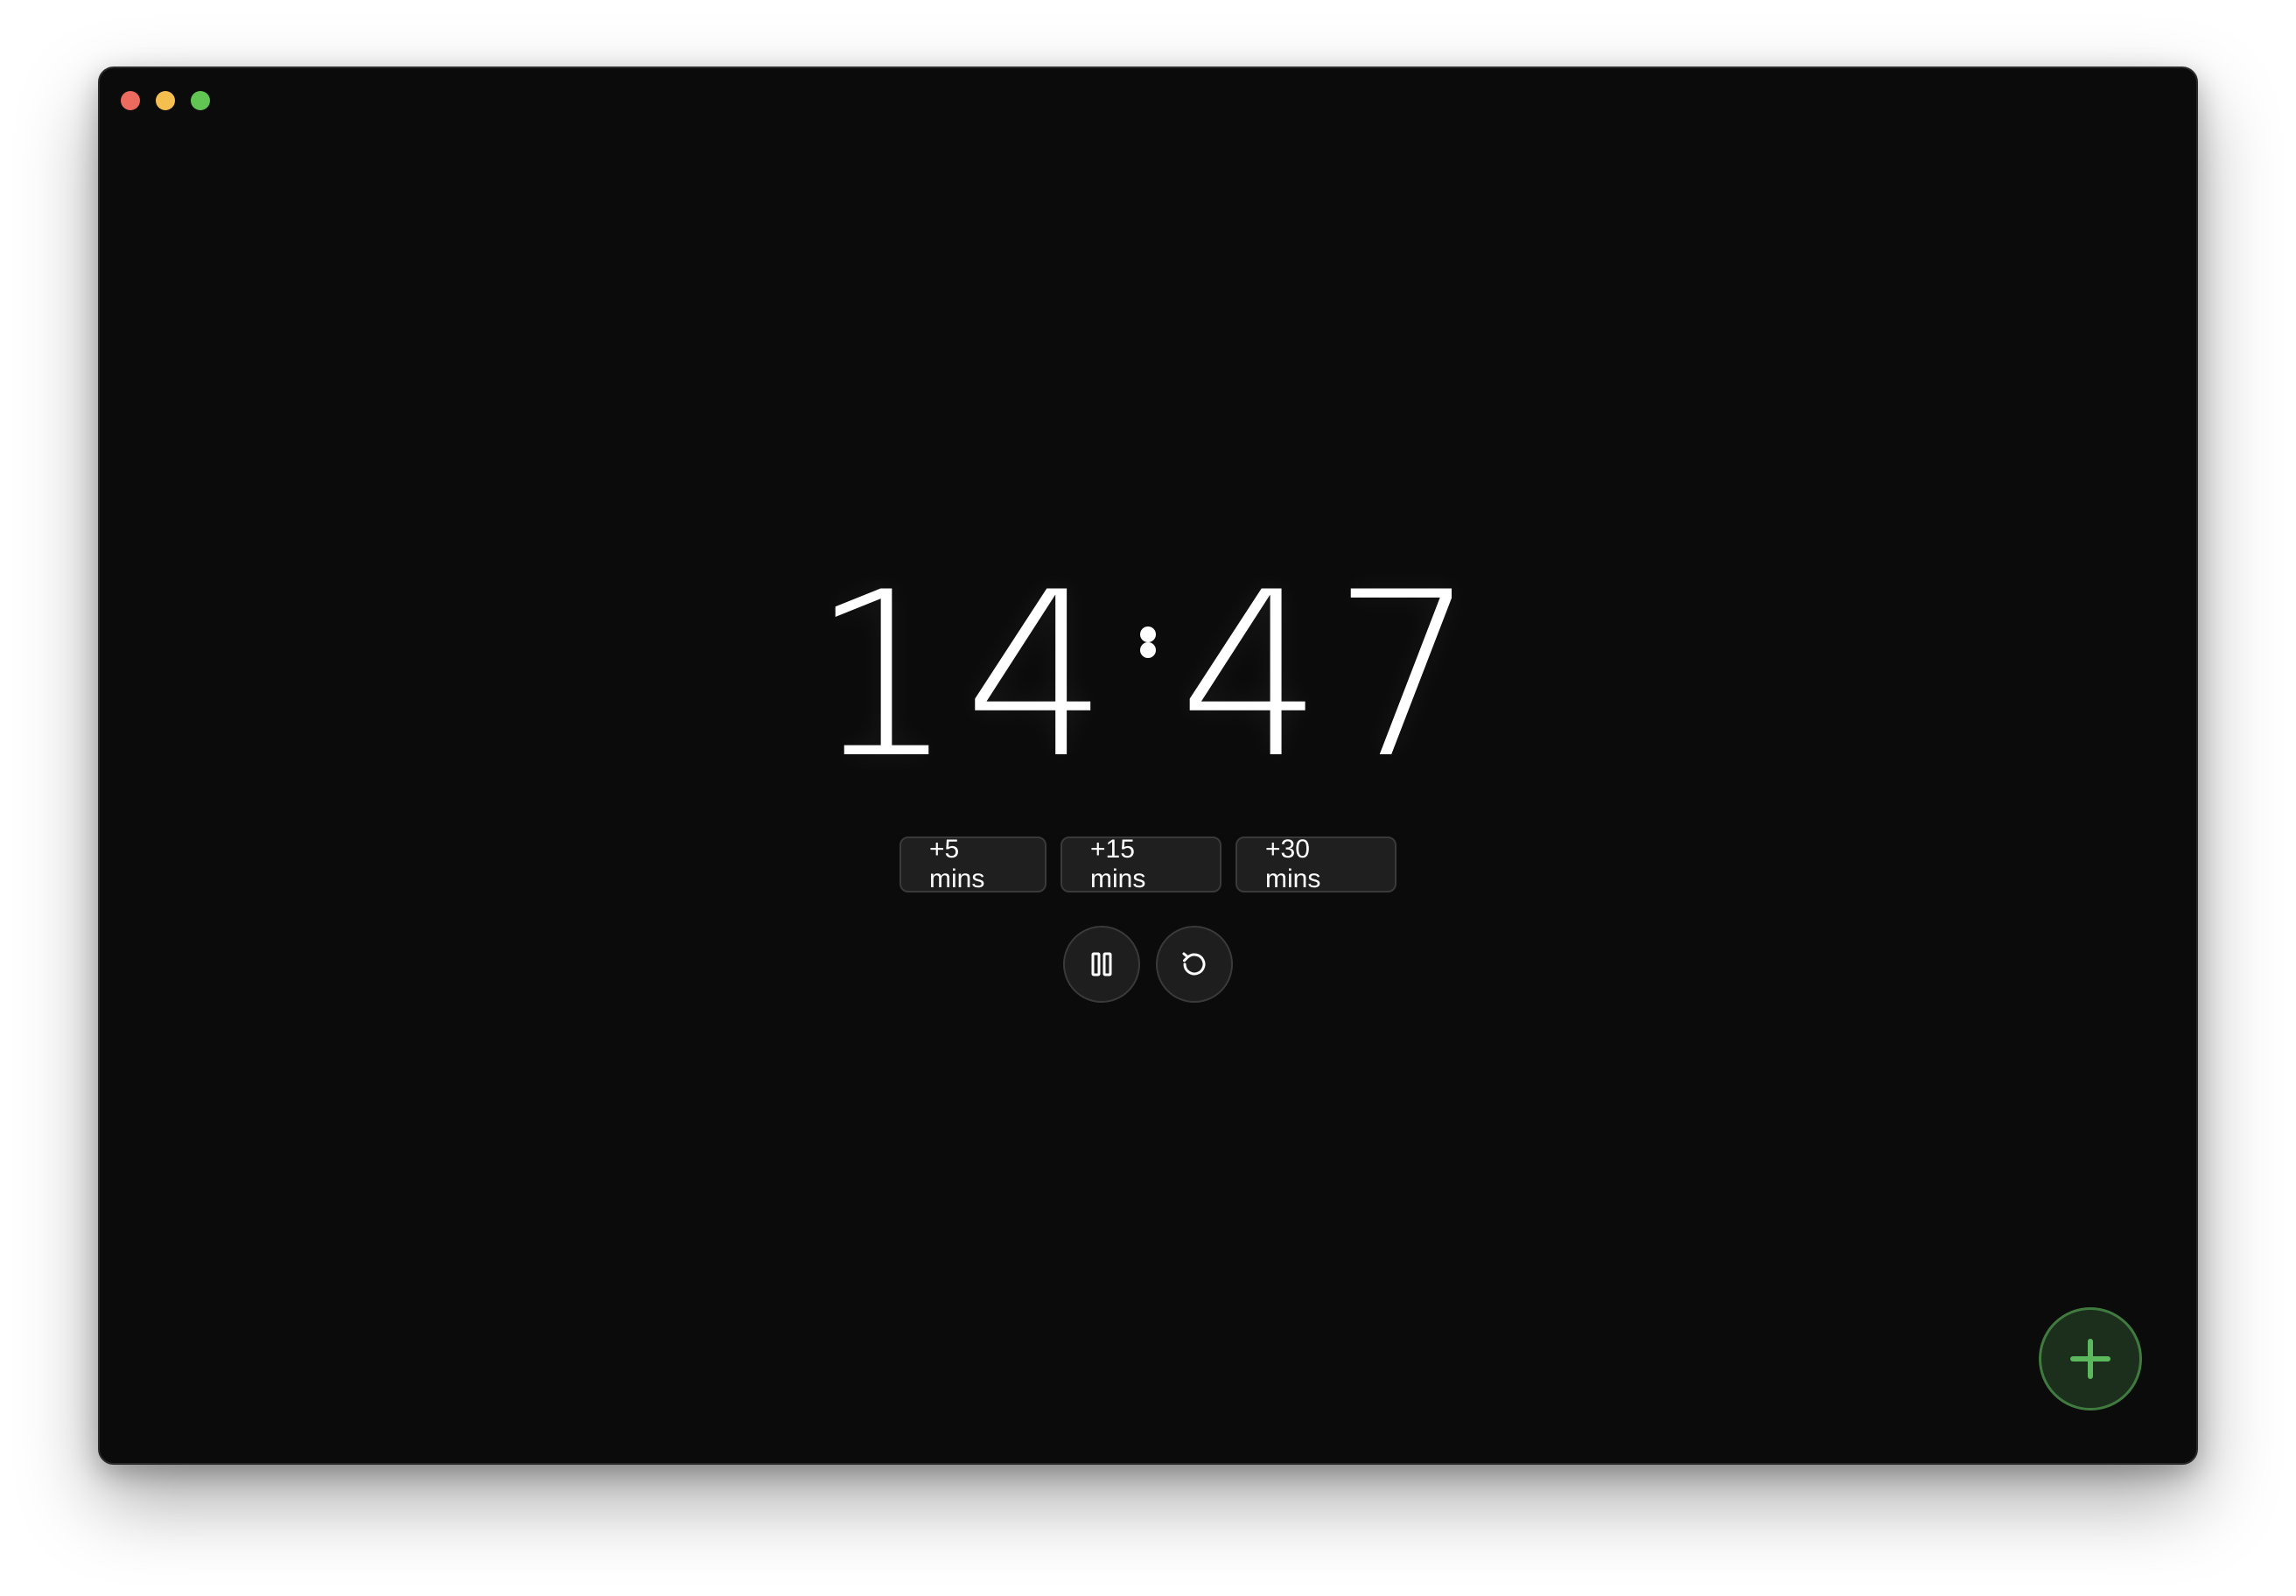  I want to click on add-timer-button, so click(2090, 1358).